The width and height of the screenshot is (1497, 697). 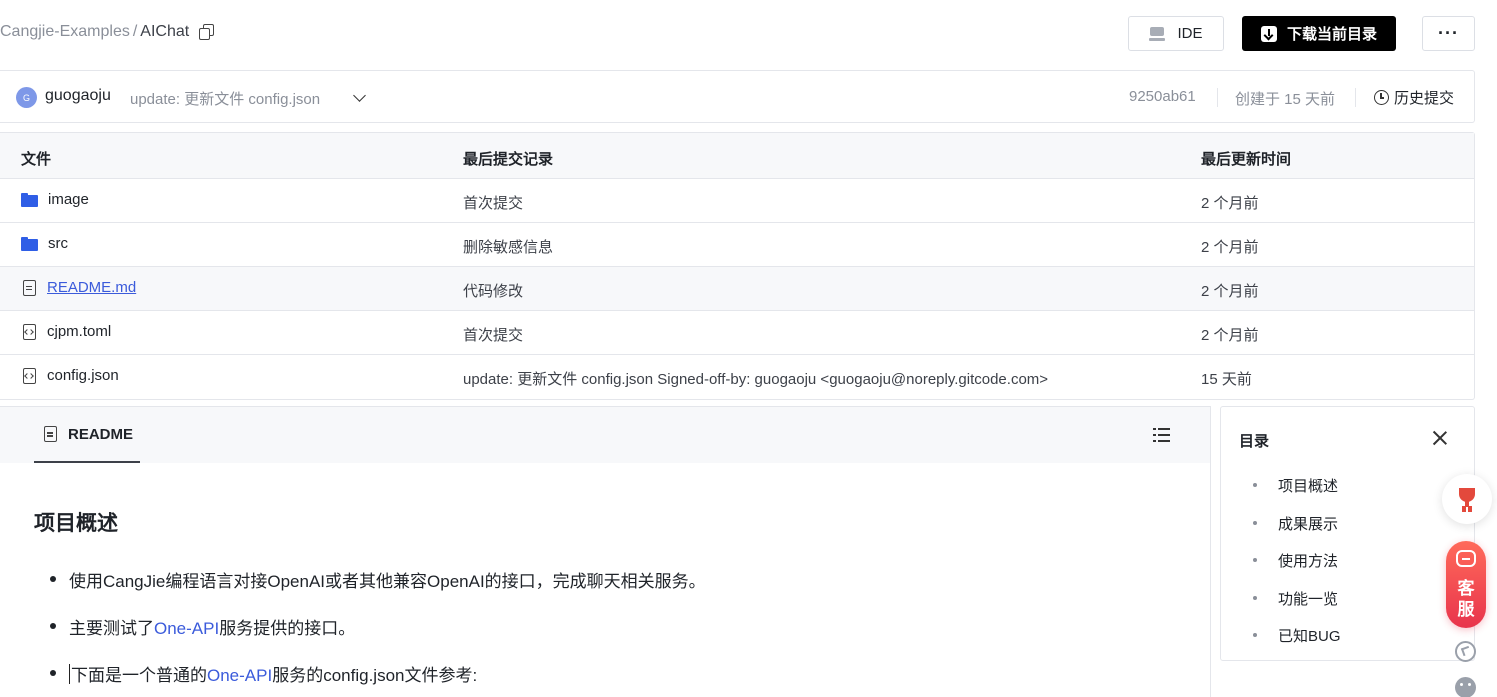 What do you see at coordinates (44, 243) in the screenshot?
I see `file-cell: src` at bounding box center [44, 243].